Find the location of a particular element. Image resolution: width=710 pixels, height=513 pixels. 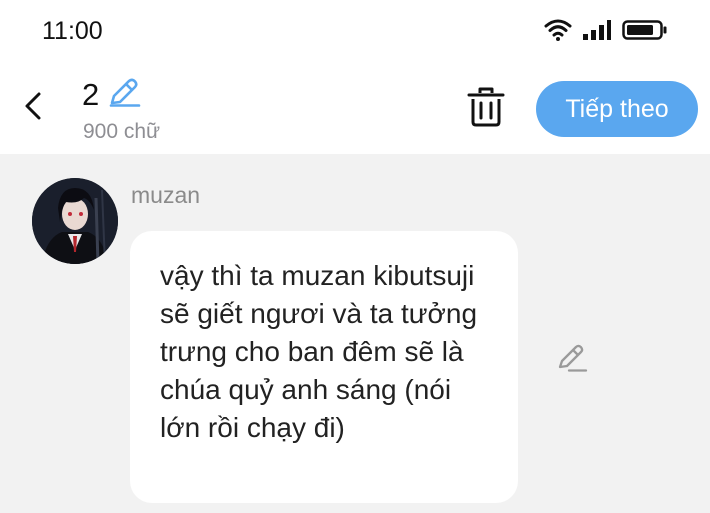

back-button is located at coordinates (33, 108).